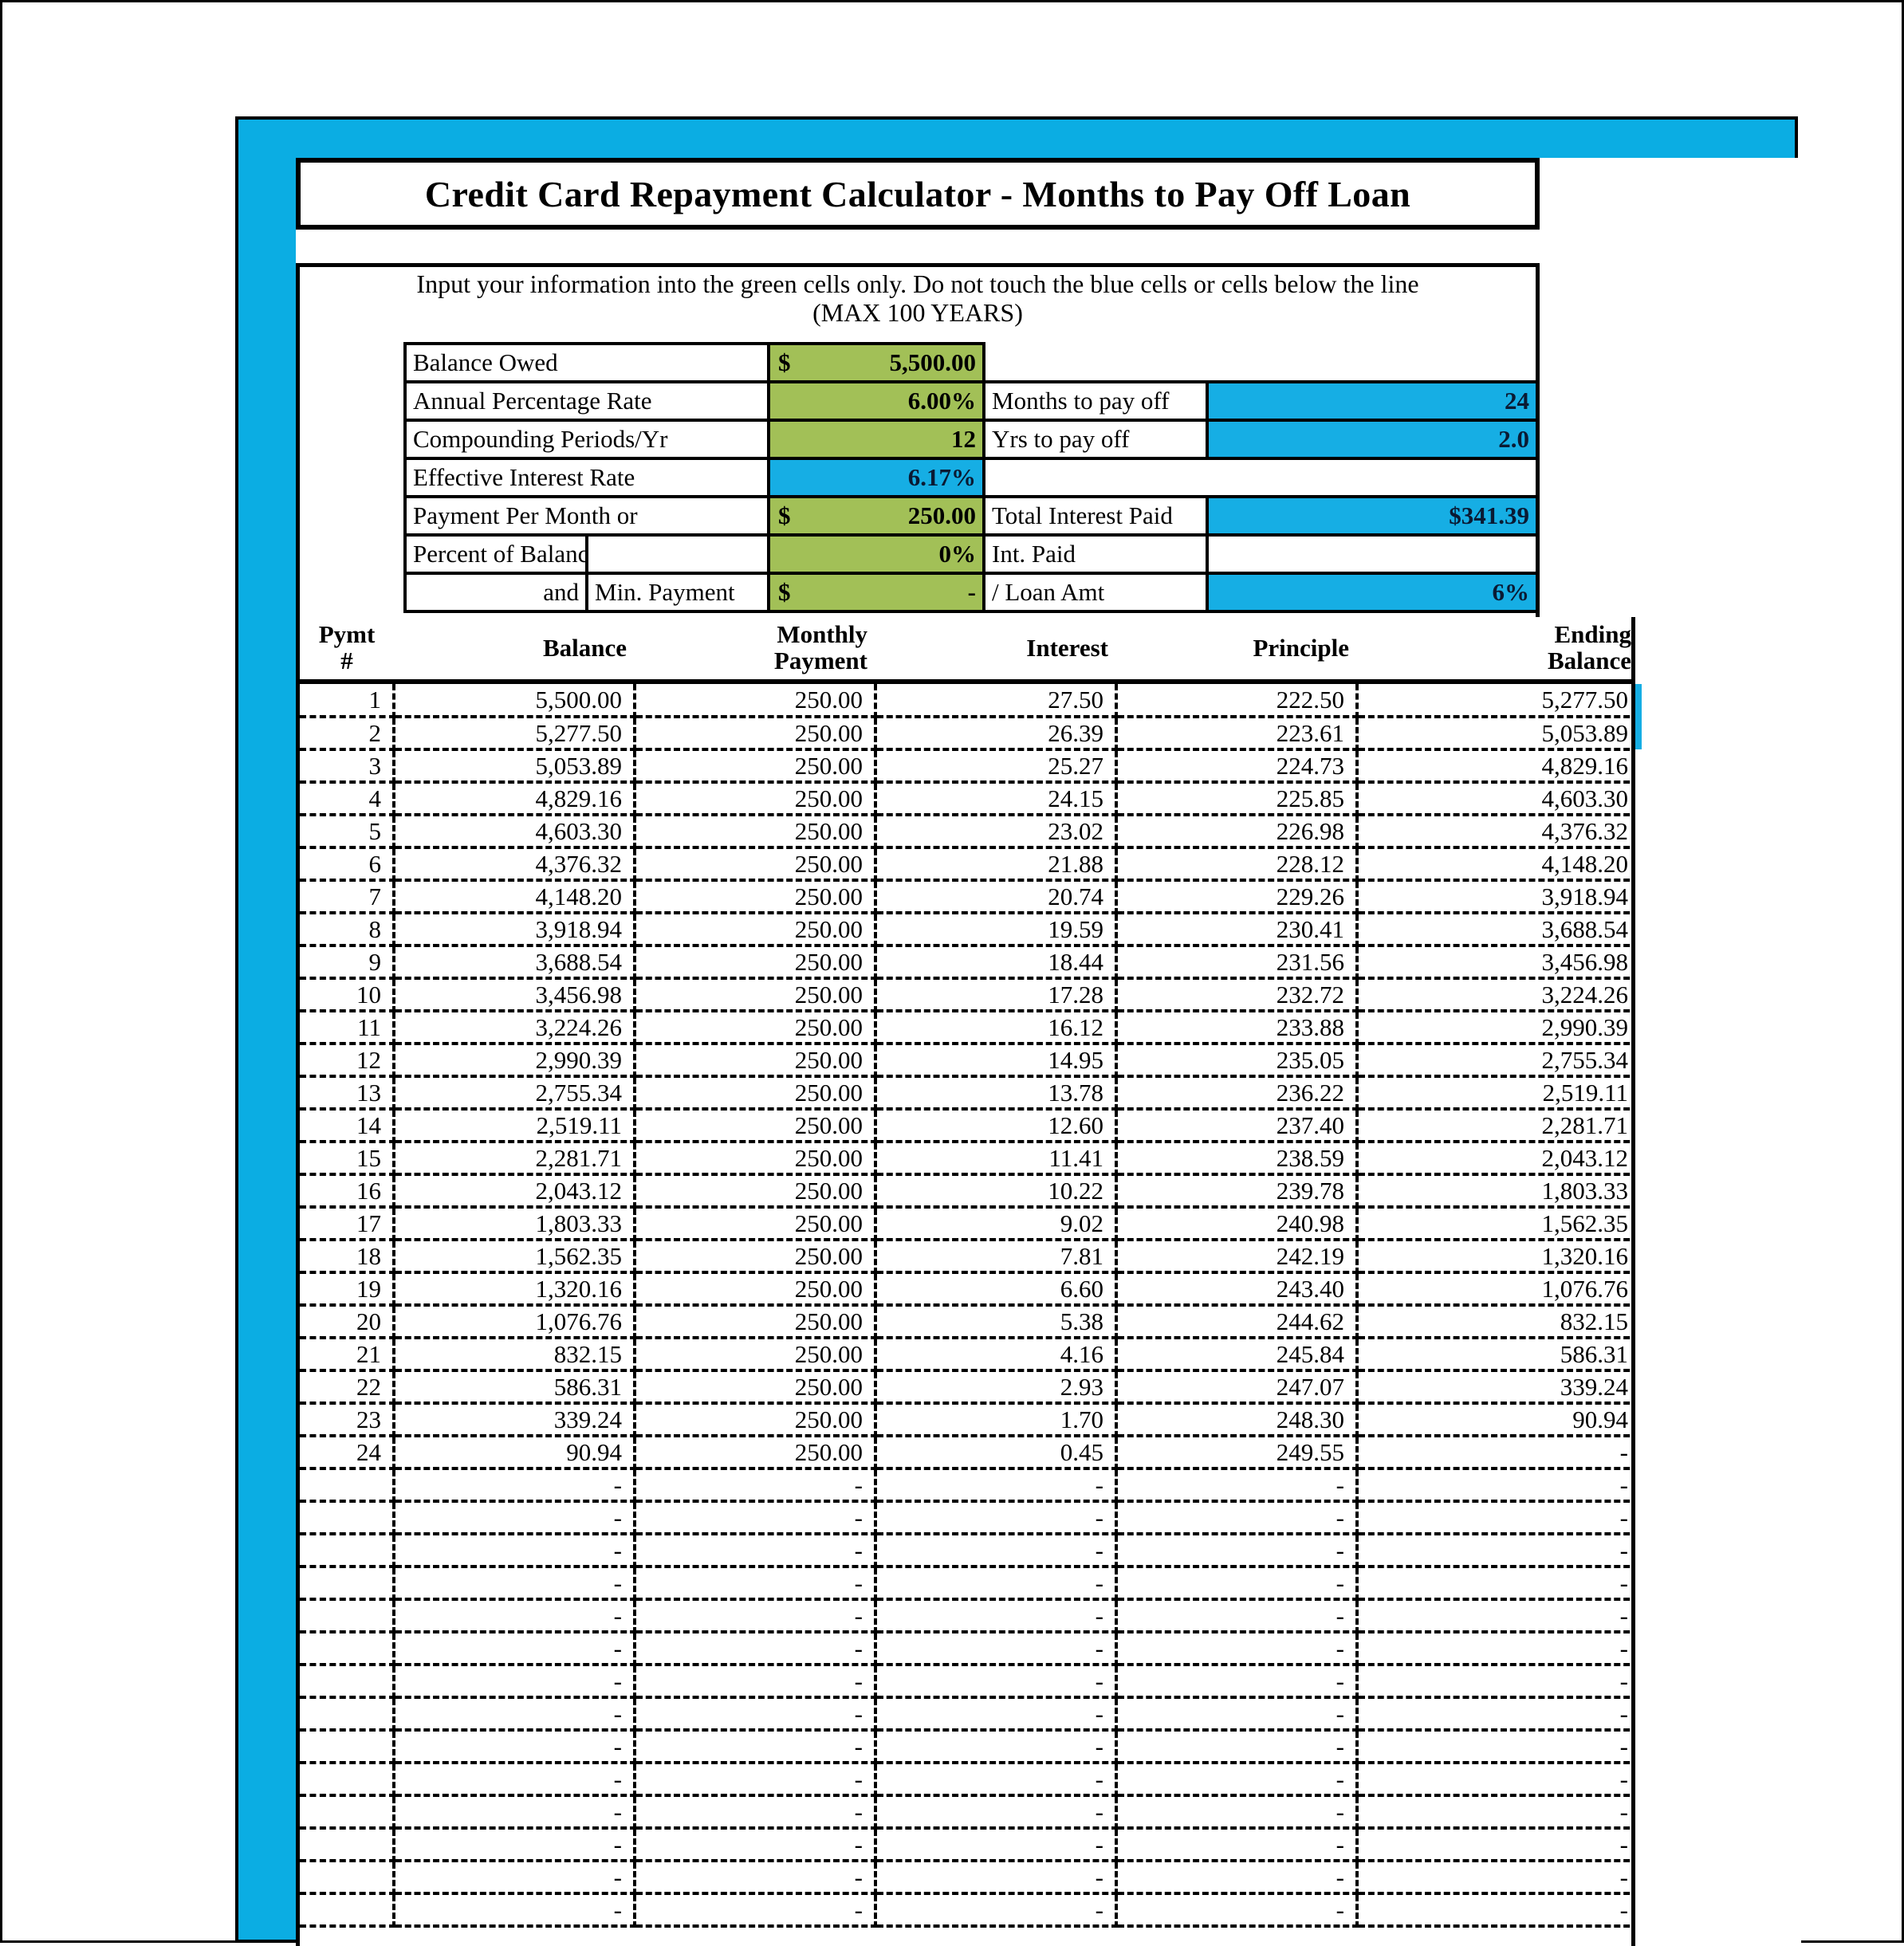 Image resolution: width=1904 pixels, height=1946 pixels. Describe the element at coordinates (996, 864) in the screenshot. I see `interest-amount: 21.88` at that location.